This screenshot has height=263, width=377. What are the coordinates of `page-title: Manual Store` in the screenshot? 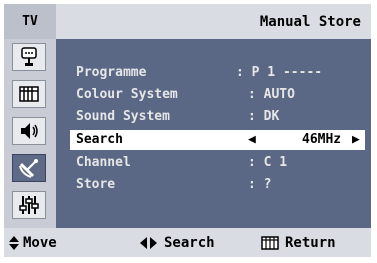 It's located at (310, 21).